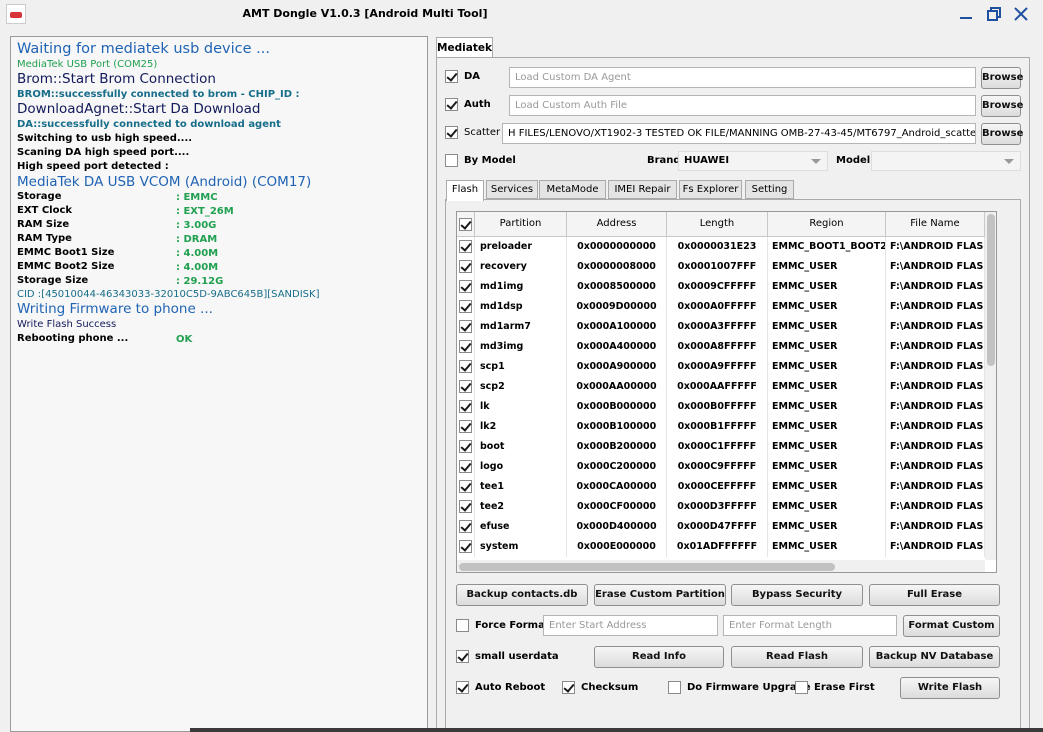  I want to click on select-all-checkbox, so click(465, 224).